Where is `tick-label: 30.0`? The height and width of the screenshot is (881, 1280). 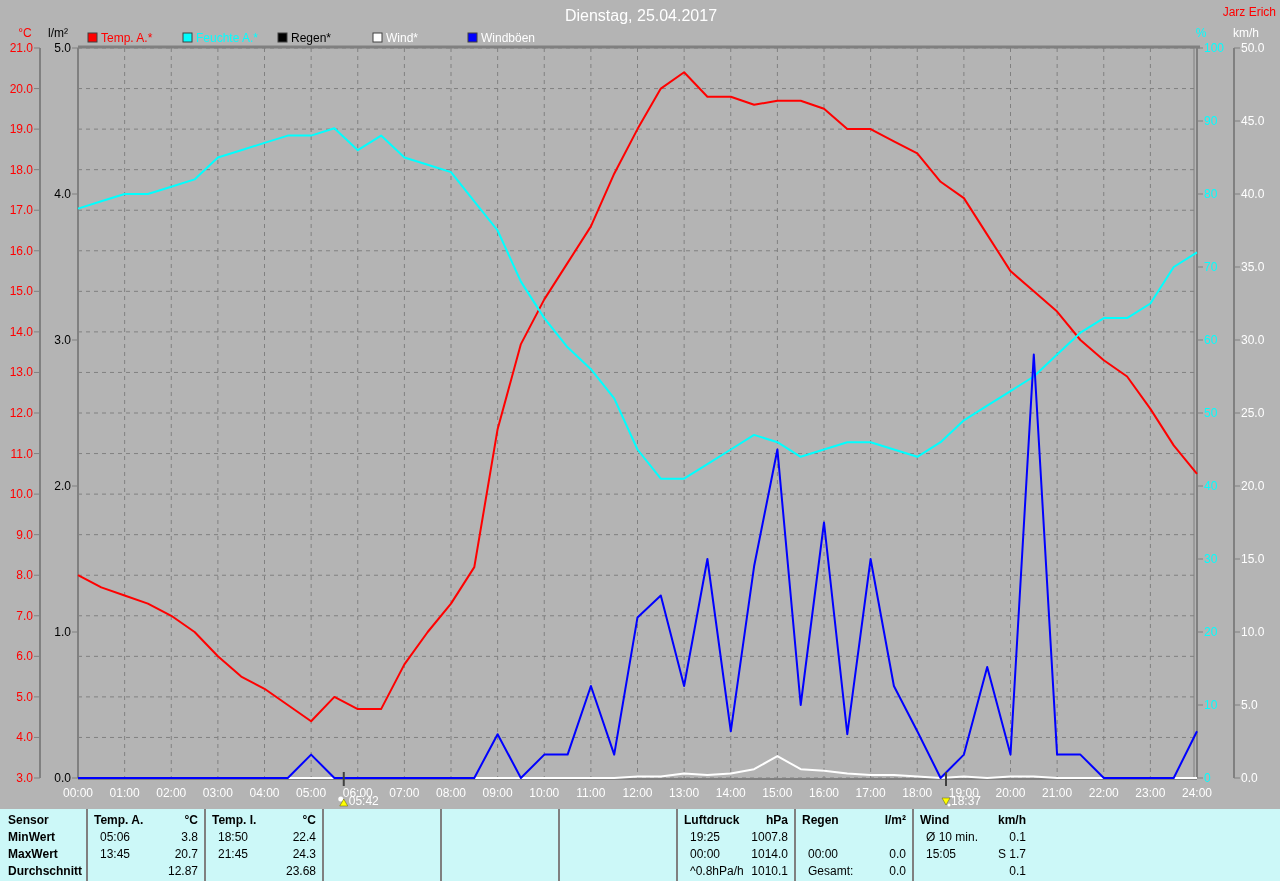 tick-label: 30.0 is located at coordinates (1253, 340).